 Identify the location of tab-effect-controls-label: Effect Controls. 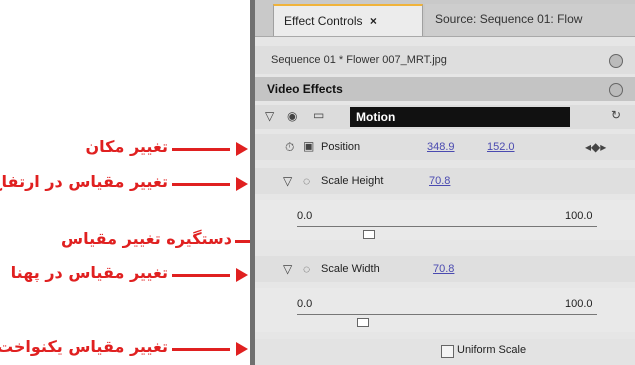
(323, 21).